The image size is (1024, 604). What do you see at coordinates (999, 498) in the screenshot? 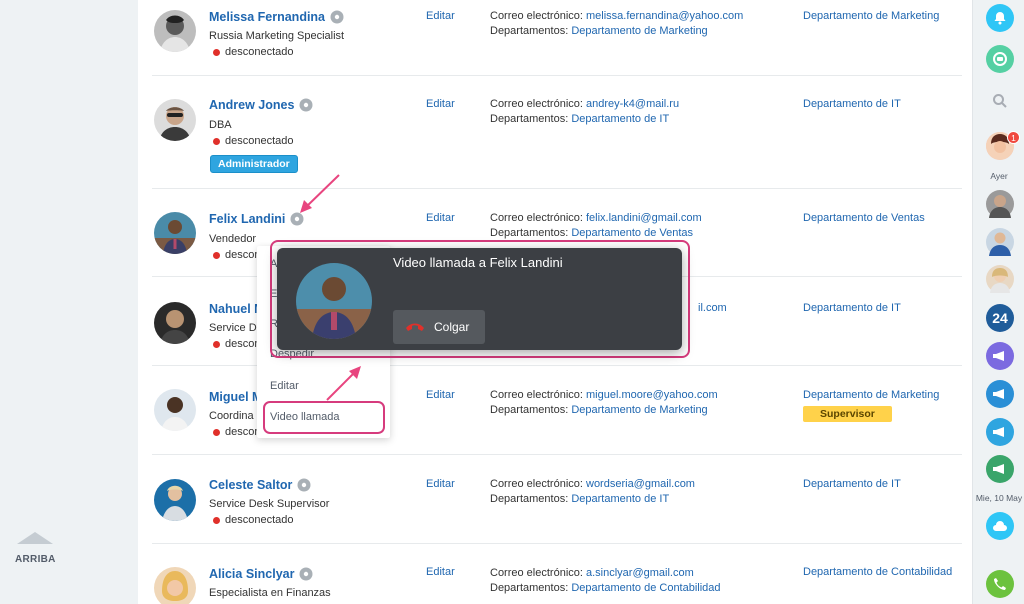
I see `date-label: Mie, 10 May` at bounding box center [999, 498].